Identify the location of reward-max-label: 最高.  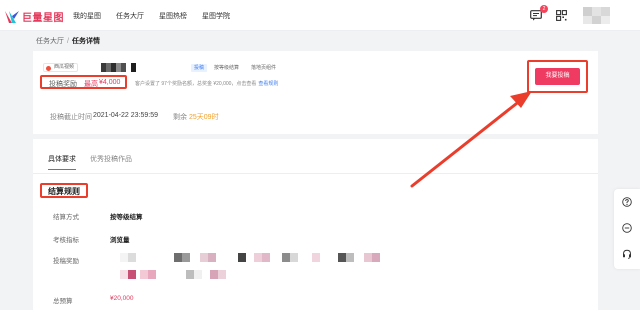
(91, 84).